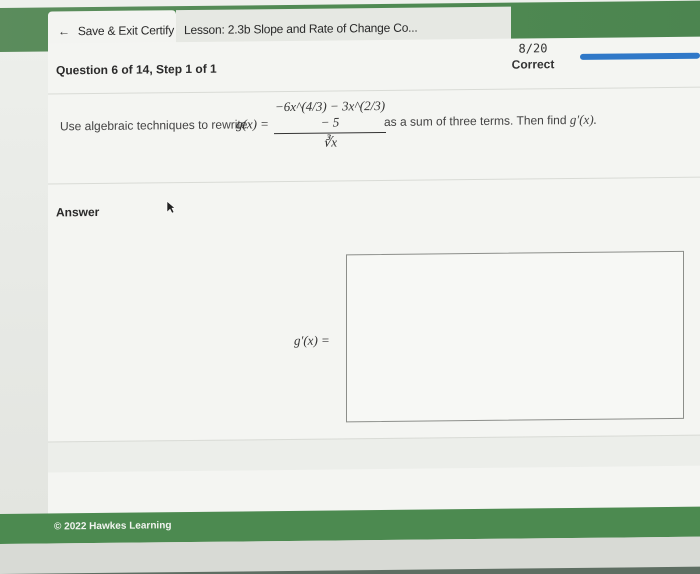 This screenshot has width=700, height=574. Describe the element at coordinates (136, 69) in the screenshot. I see `question-title: Question 6 of 14, Step 1 of 1` at that location.